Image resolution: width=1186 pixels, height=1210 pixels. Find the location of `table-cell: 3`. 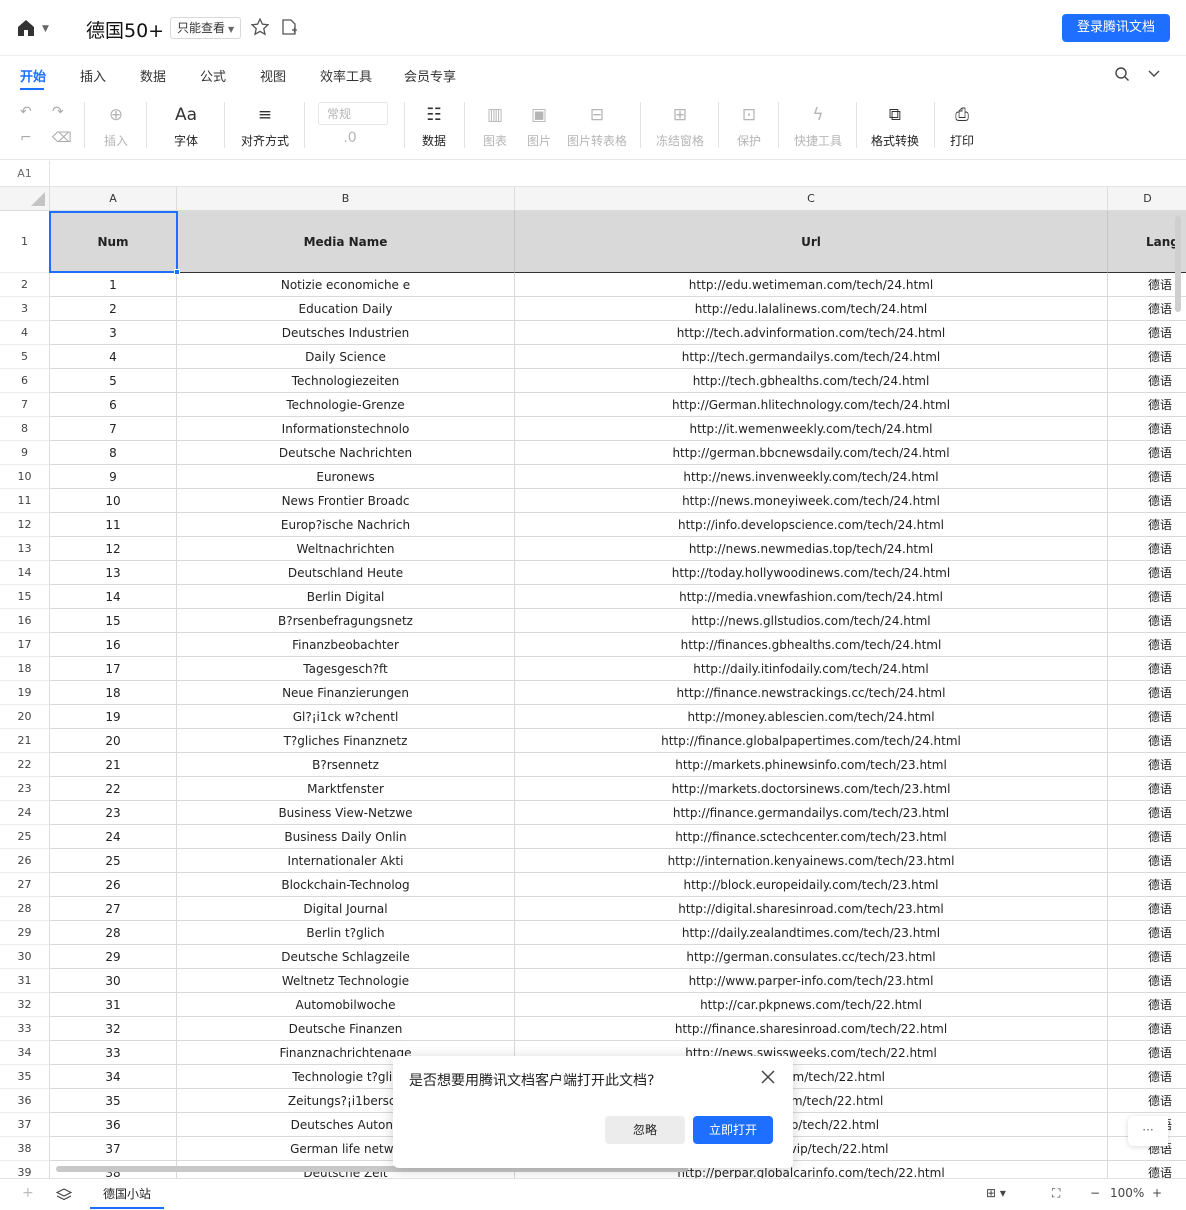

table-cell: 3 is located at coordinates (113, 333).